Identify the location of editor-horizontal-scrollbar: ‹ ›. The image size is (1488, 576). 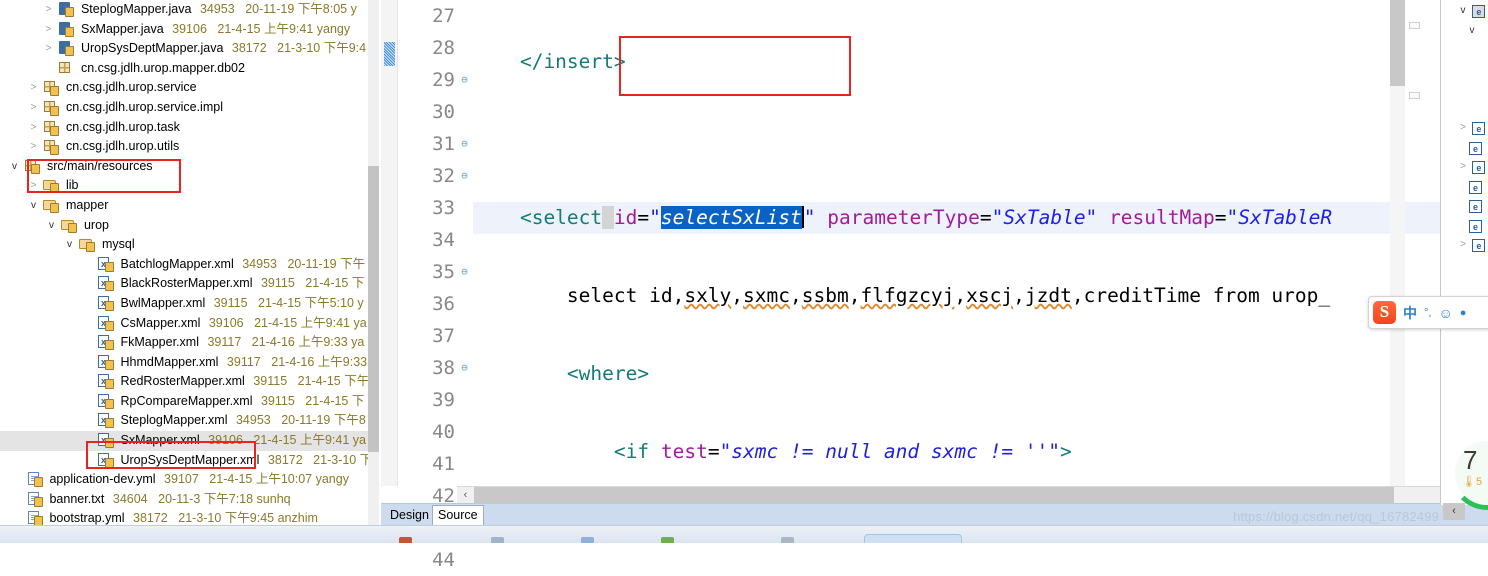
(965, 495).